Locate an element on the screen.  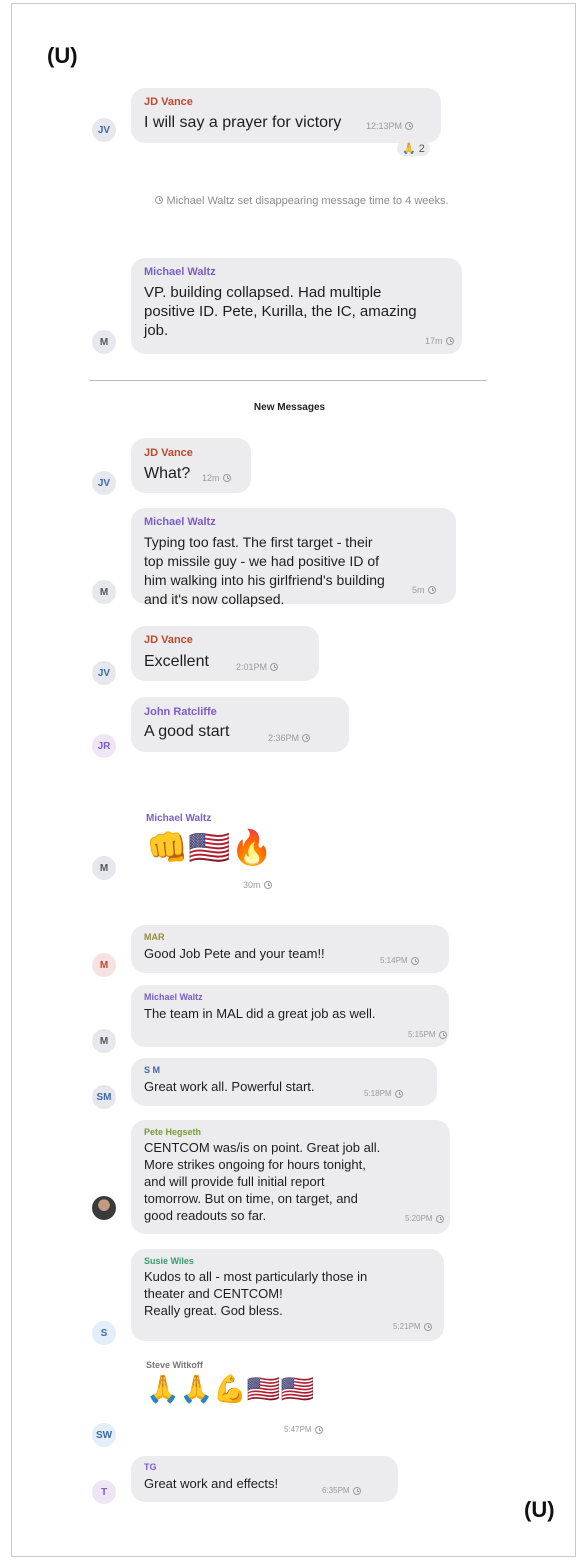
reaction-badge: 🙏 2 is located at coordinates (413, 148).